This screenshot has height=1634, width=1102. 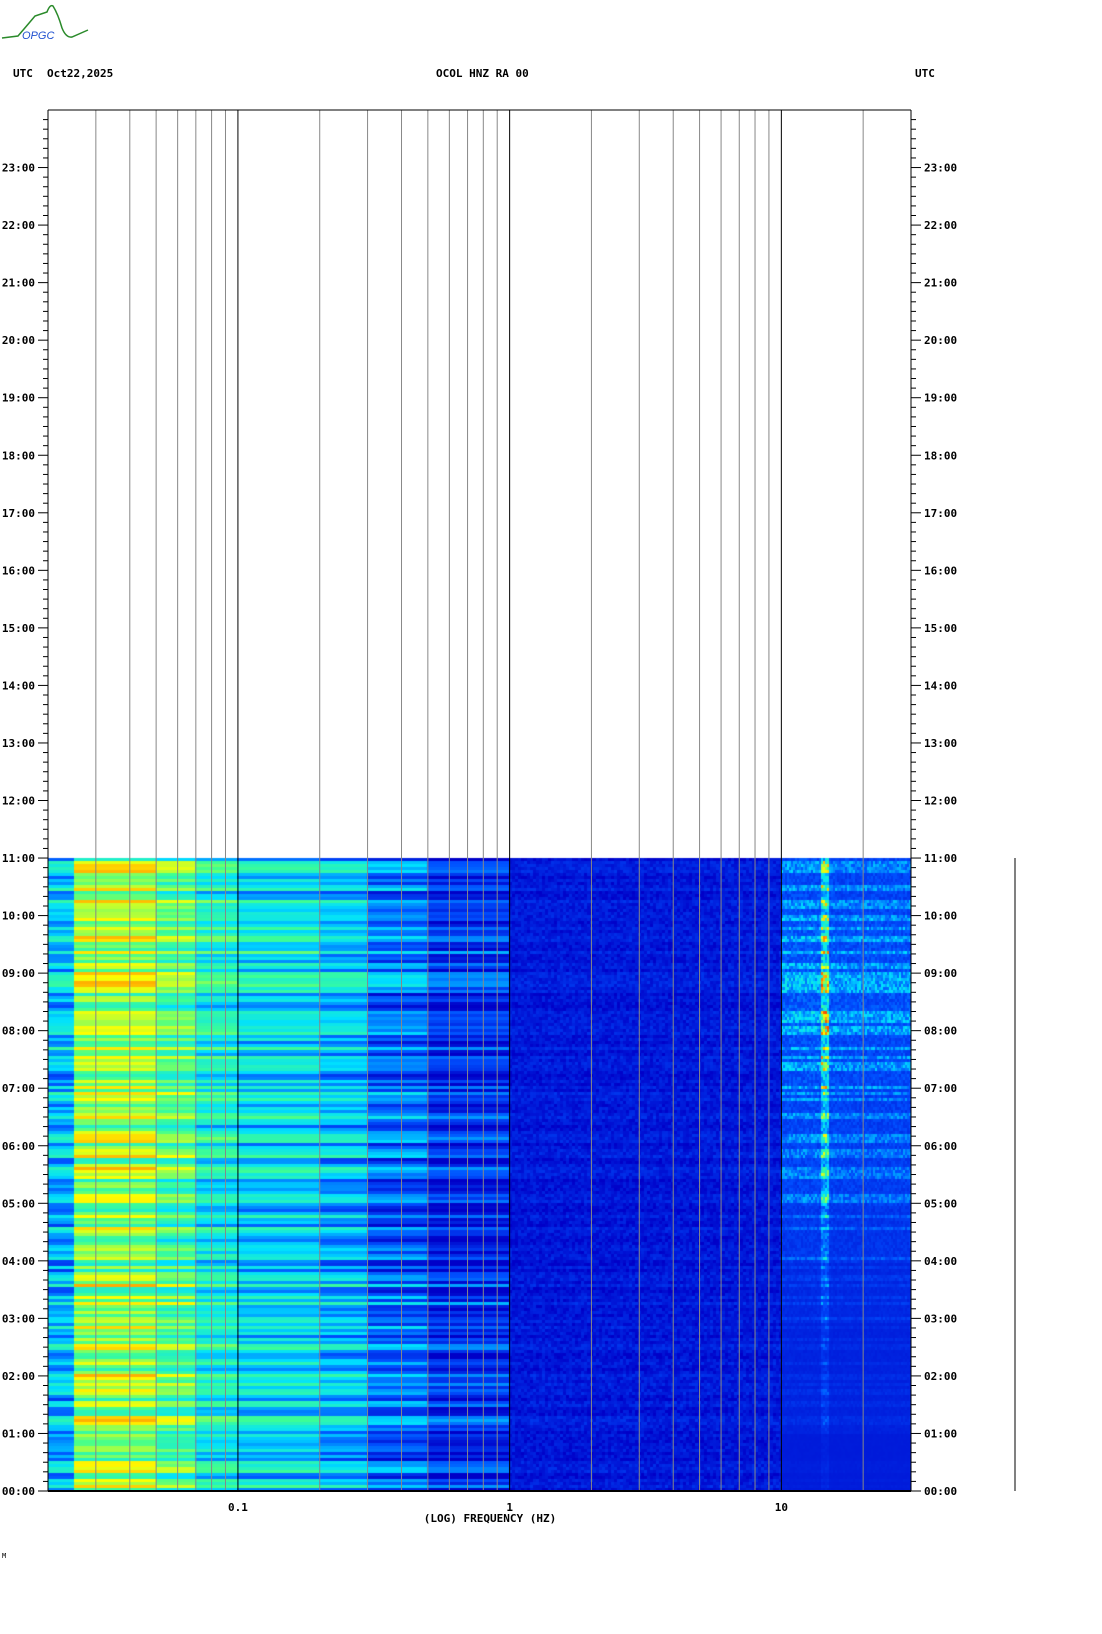 What do you see at coordinates (940, 398) in the screenshot?
I see `y-tick-label-right: 19:00` at bounding box center [940, 398].